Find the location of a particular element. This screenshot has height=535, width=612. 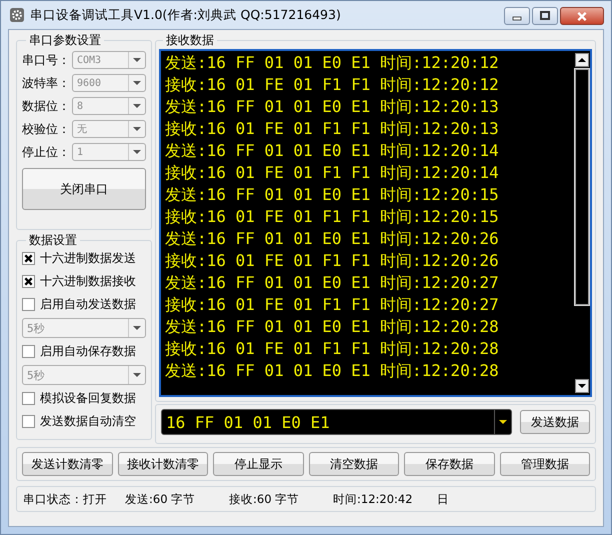

log-line: 接收:16 01 FE 01 F1 F1 时间:12:20:28 is located at coordinates (332, 349).